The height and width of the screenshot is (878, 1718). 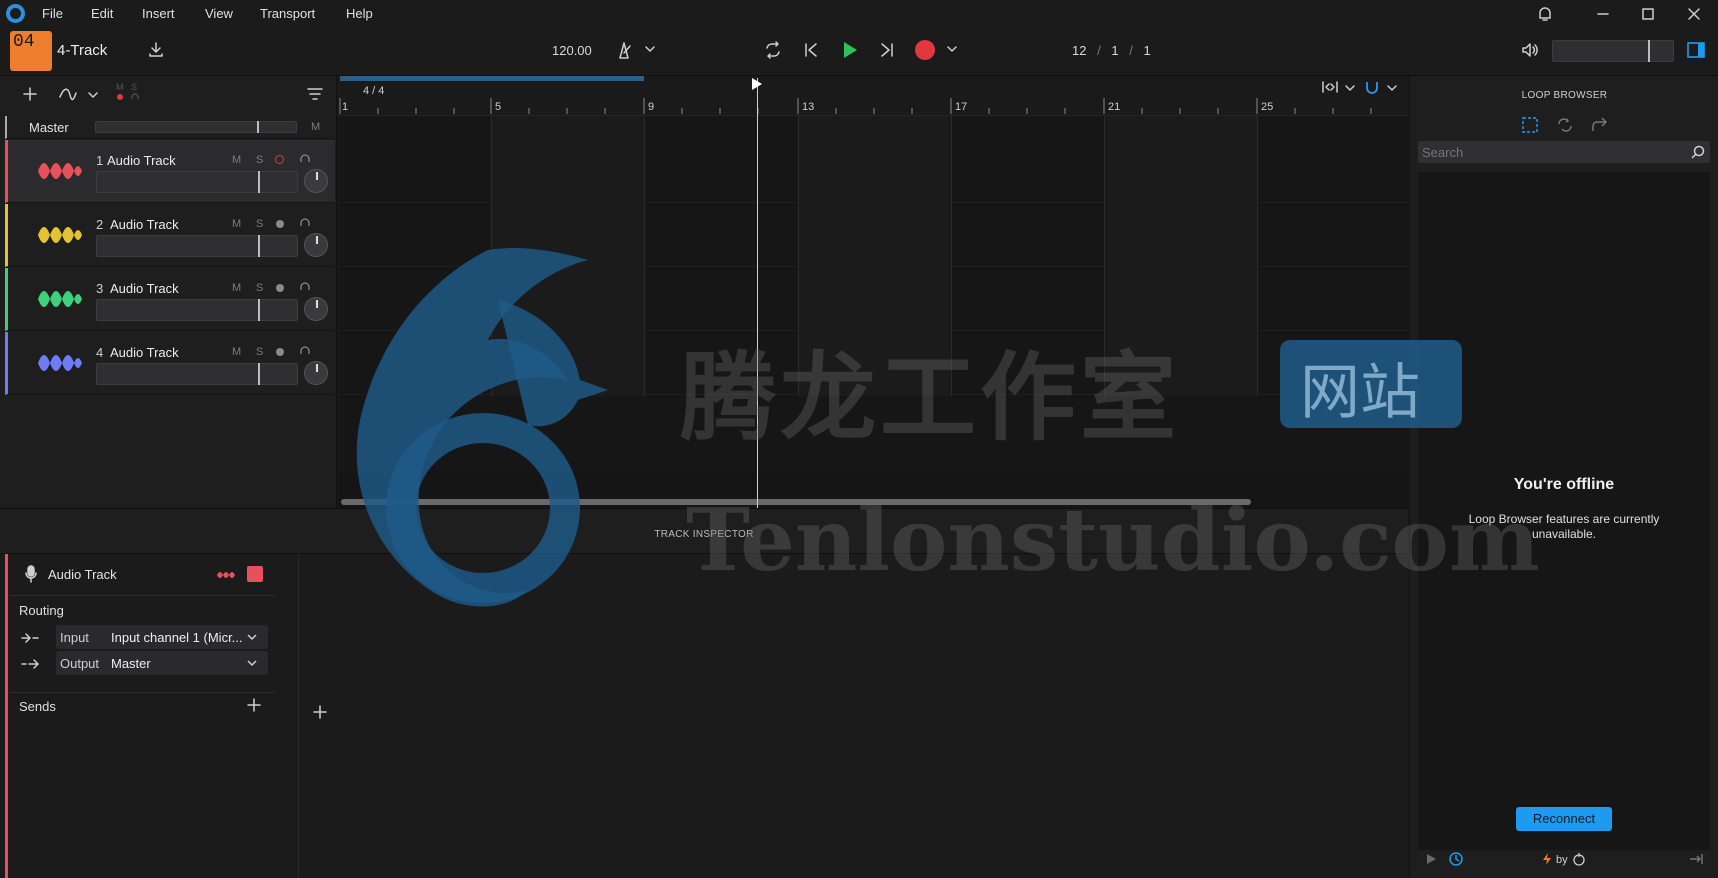 I want to click on panel-toggle-icon, so click(x=1696, y=50).